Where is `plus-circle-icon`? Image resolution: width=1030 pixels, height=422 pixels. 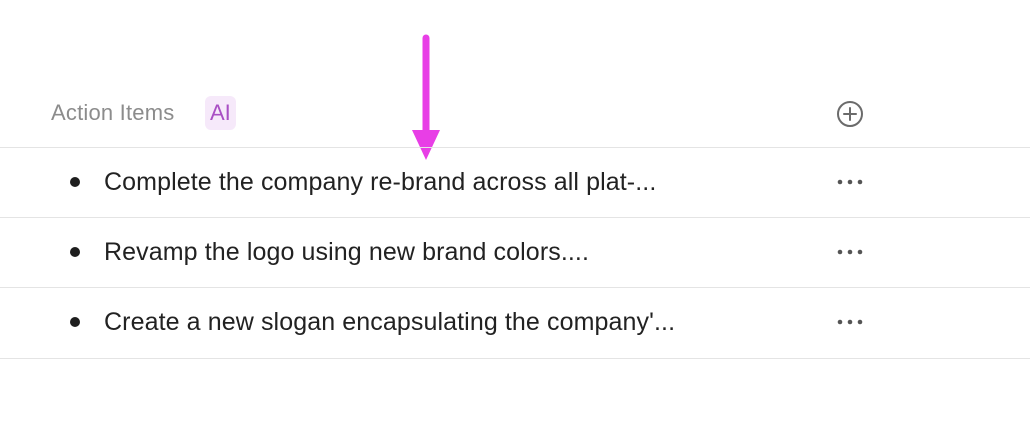 plus-circle-icon is located at coordinates (850, 114).